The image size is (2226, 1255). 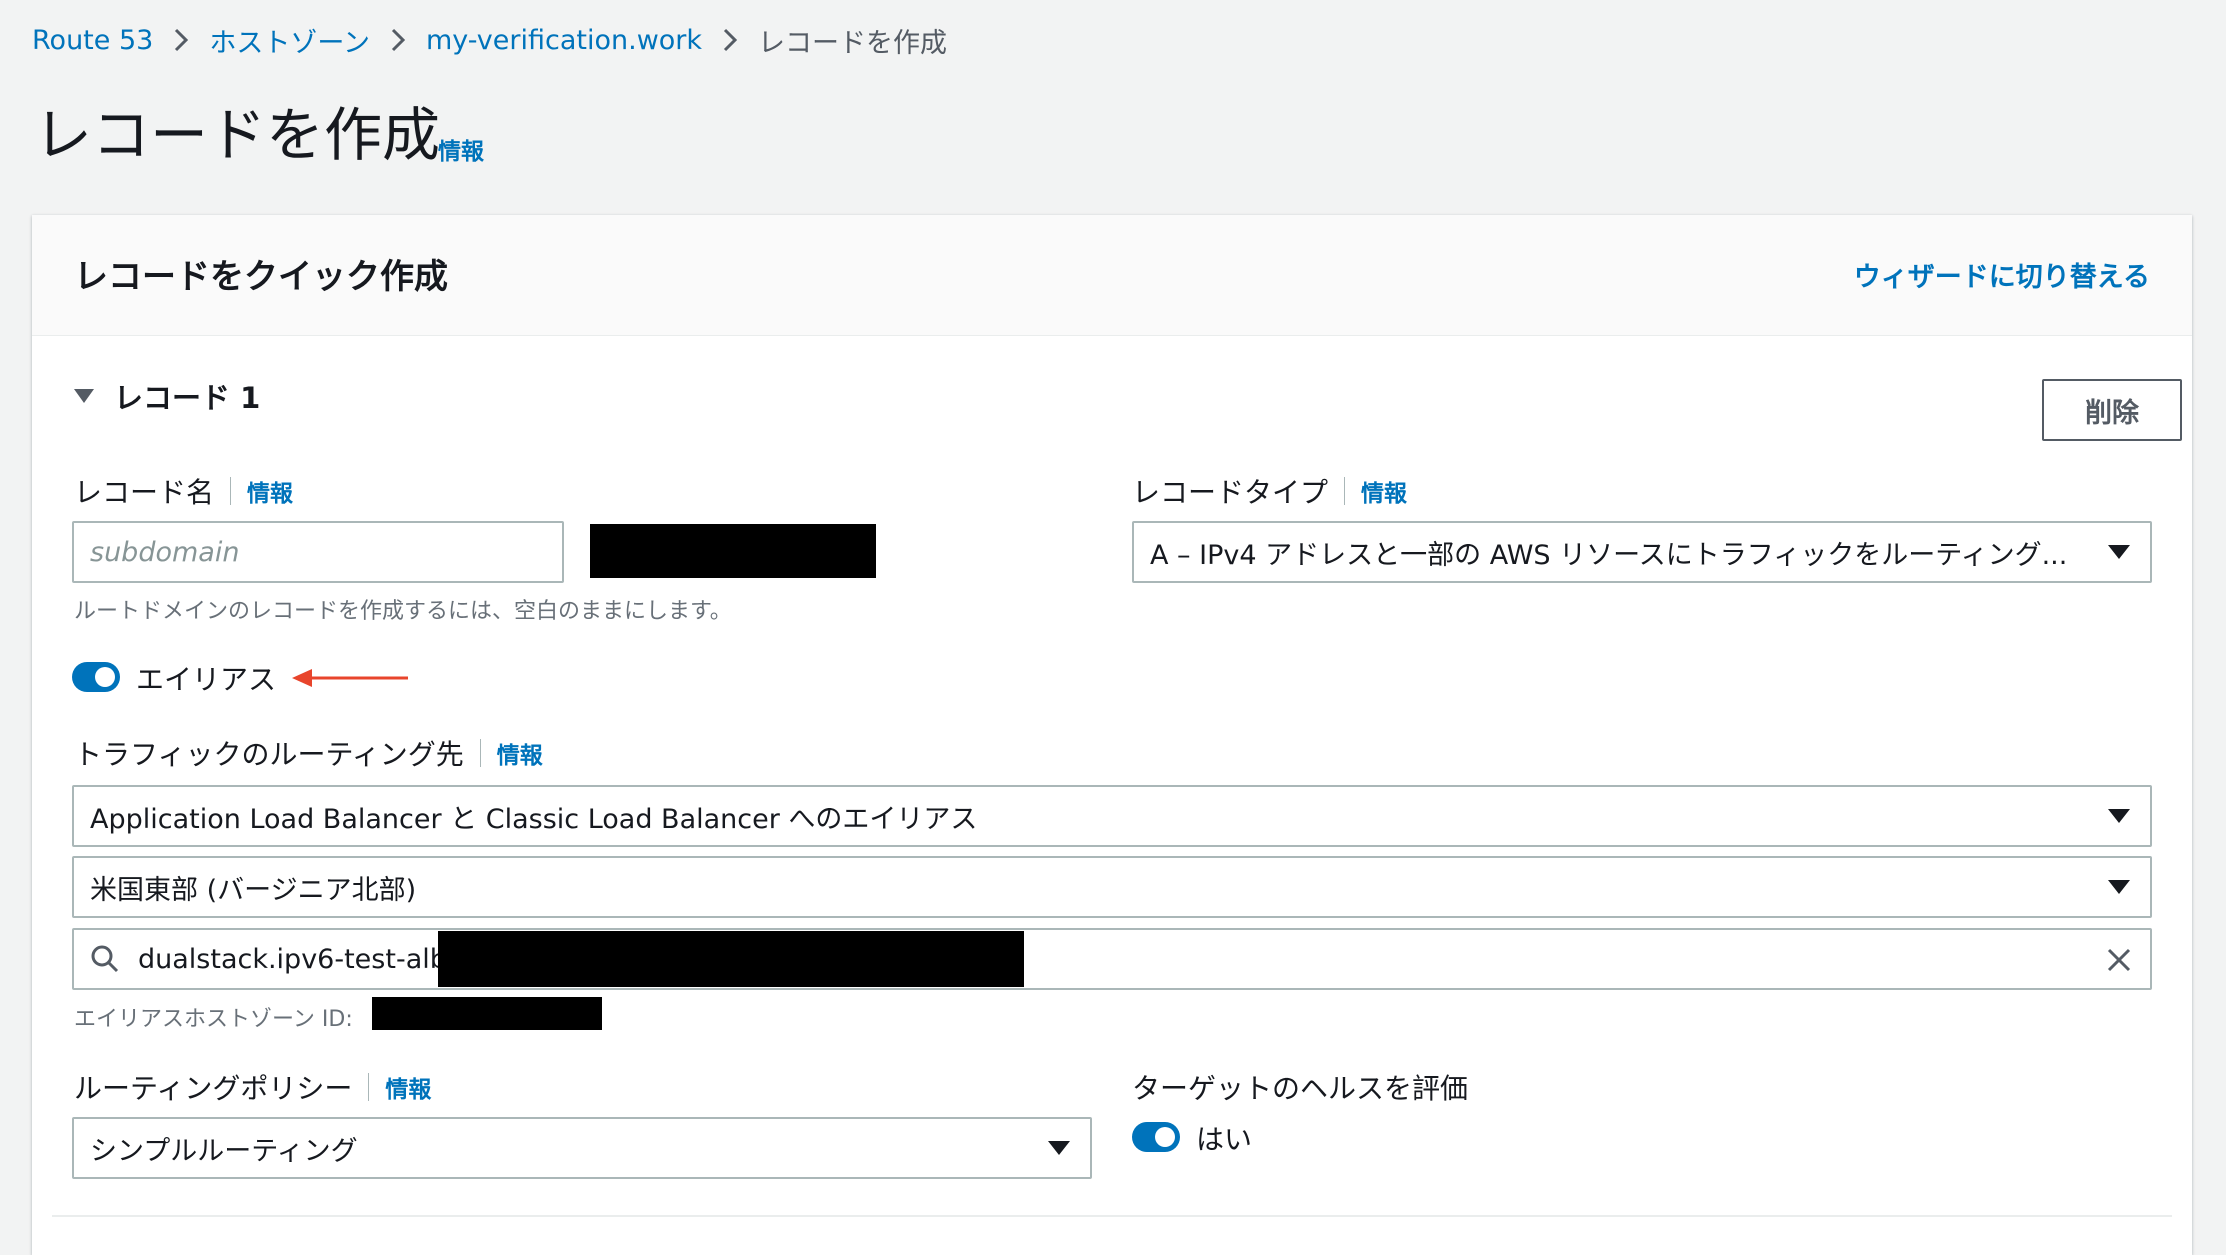 What do you see at coordinates (582, 1148) in the screenshot?
I see `routing-policy-select: シンプルルーティング` at bounding box center [582, 1148].